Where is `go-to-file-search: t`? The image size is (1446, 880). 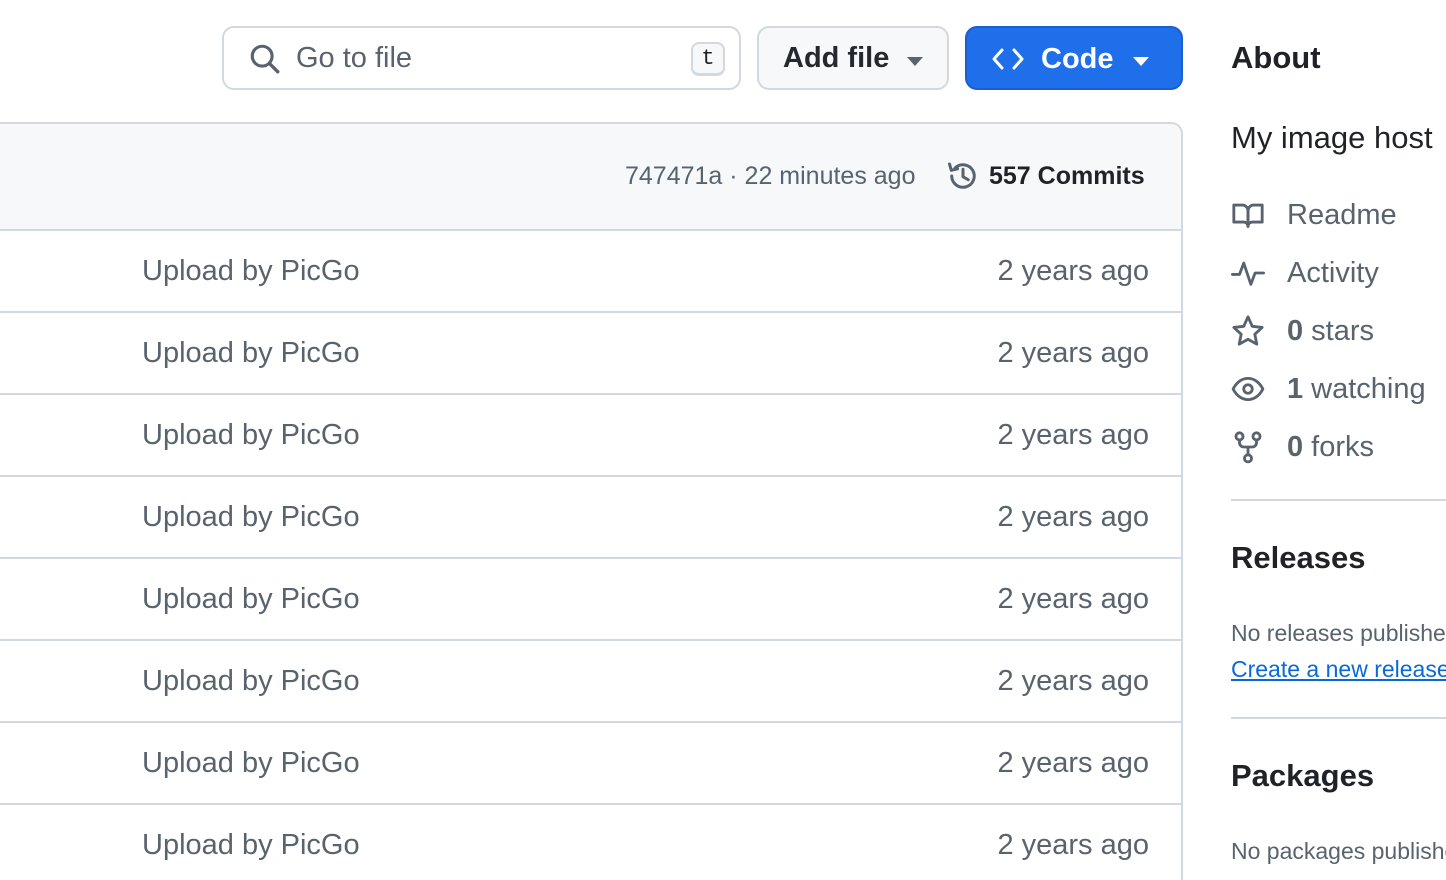 go-to-file-search: t is located at coordinates (481, 58).